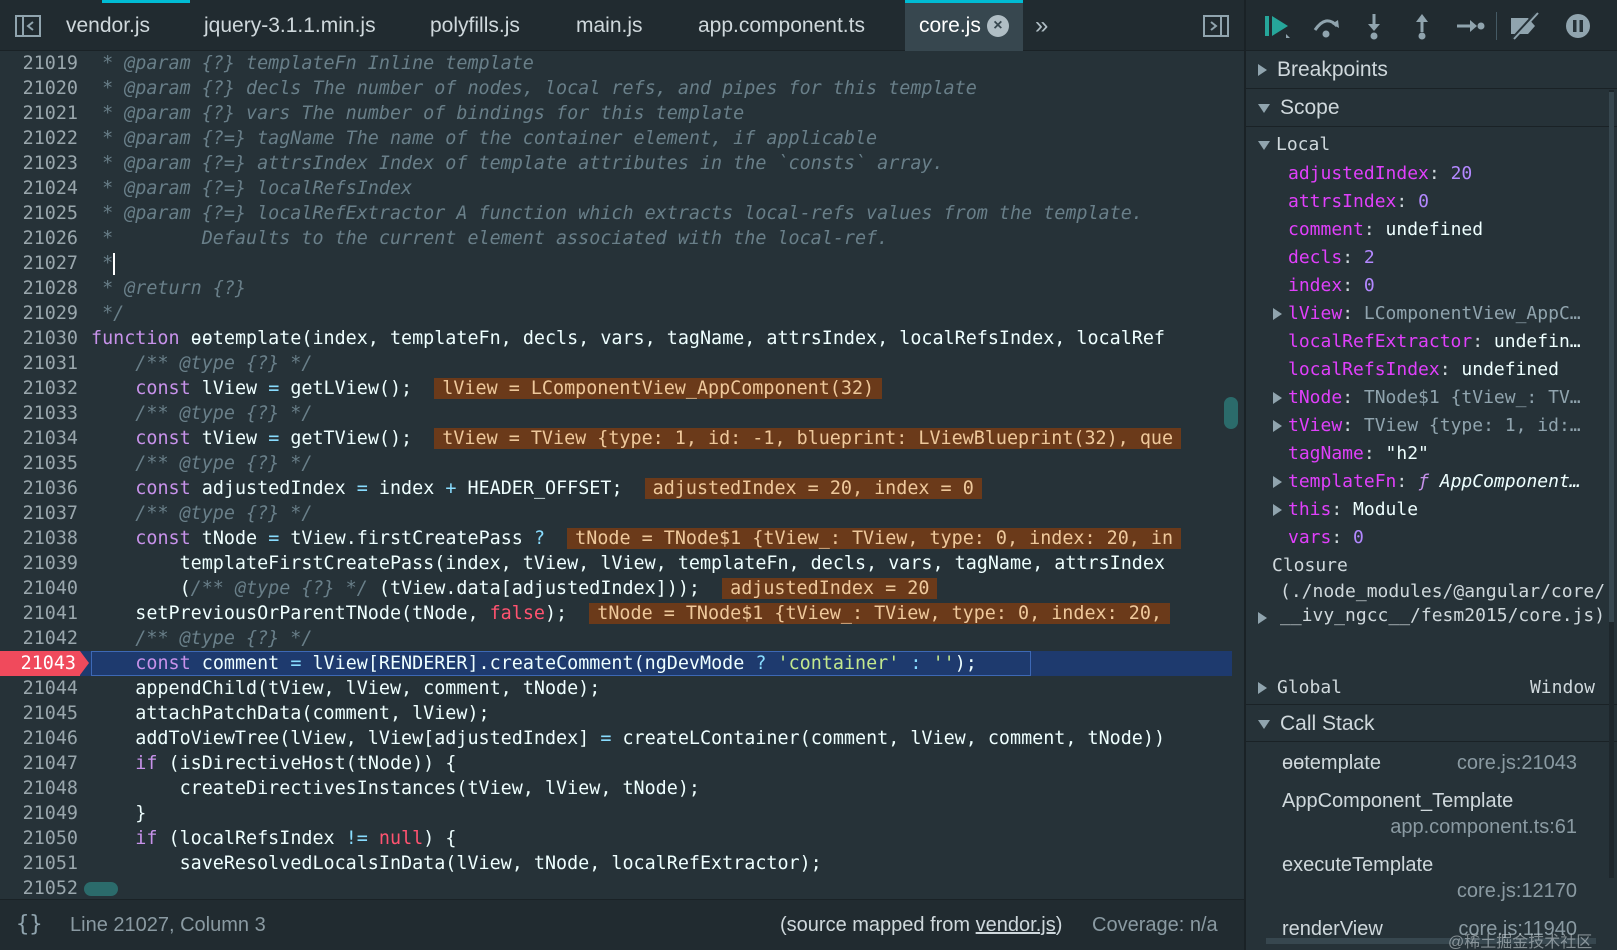  What do you see at coordinates (39, 438) in the screenshot?
I see `line-number: 21034` at bounding box center [39, 438].